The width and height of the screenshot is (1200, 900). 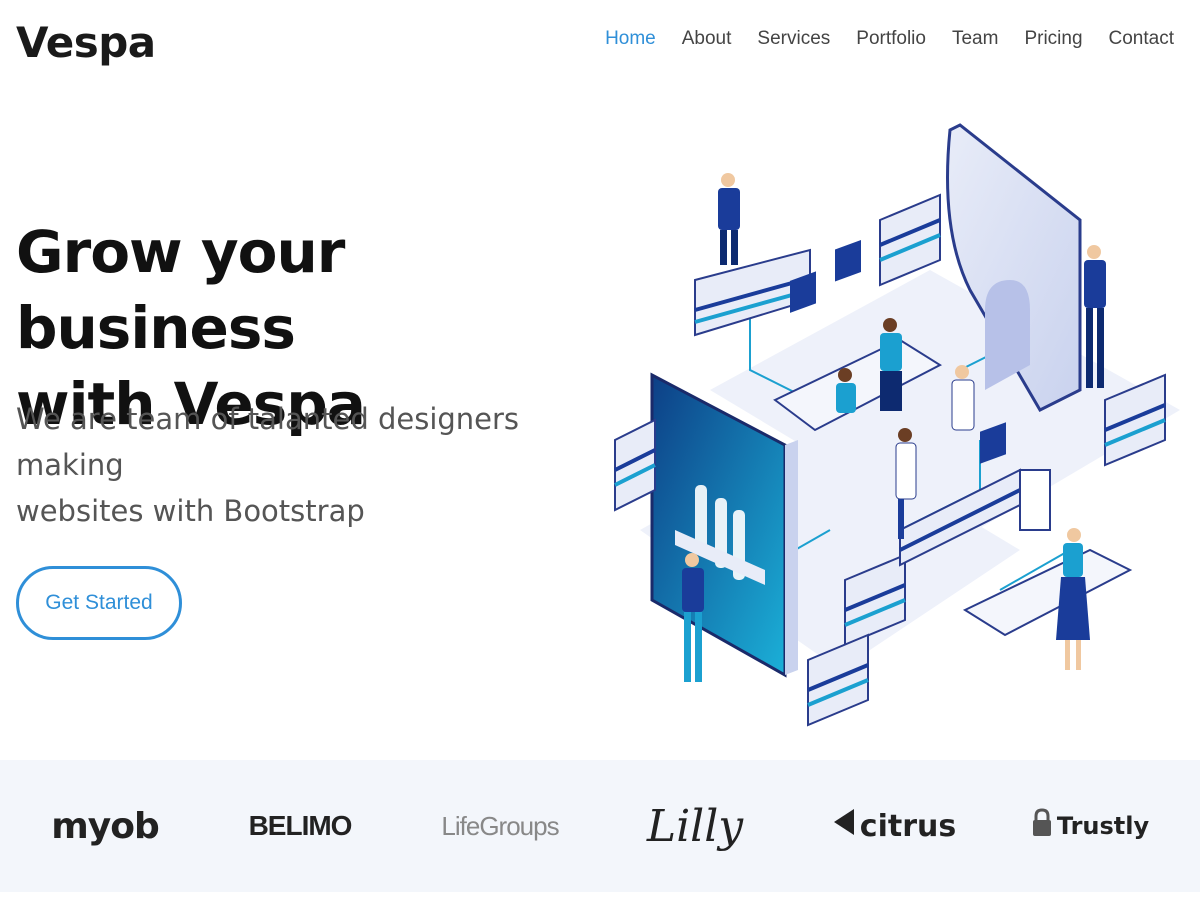 I want to click on client-logo-citrus: citrus, so click(x=894, y=826).